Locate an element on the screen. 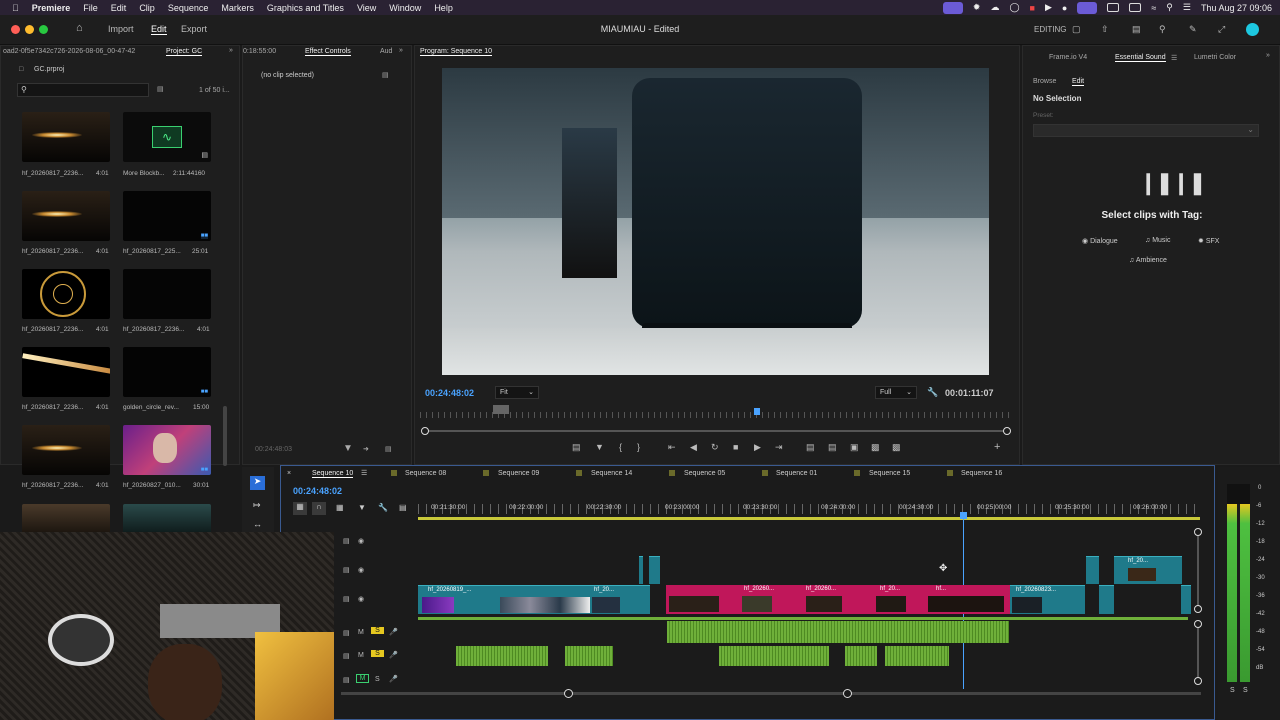  tab-sequence-16: Sequence 16 is located at coordinates (981, 473).